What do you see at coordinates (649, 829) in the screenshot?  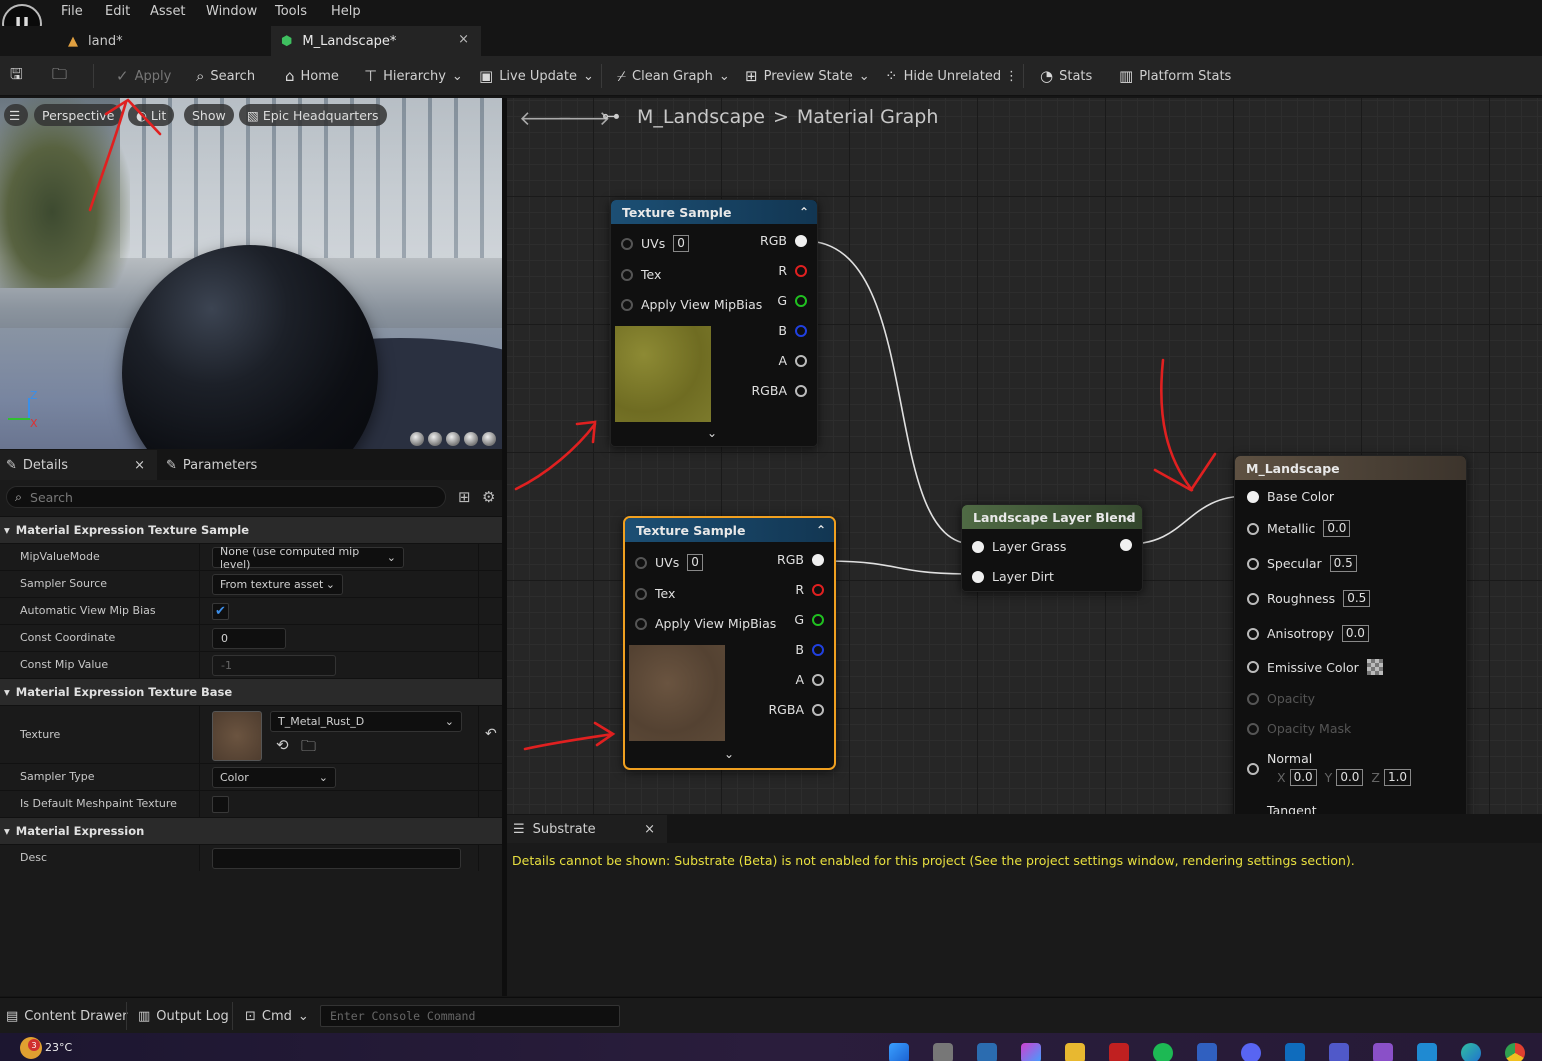 I see `tab-substrate-close-icon: ×` at bounding box center [649, 829].